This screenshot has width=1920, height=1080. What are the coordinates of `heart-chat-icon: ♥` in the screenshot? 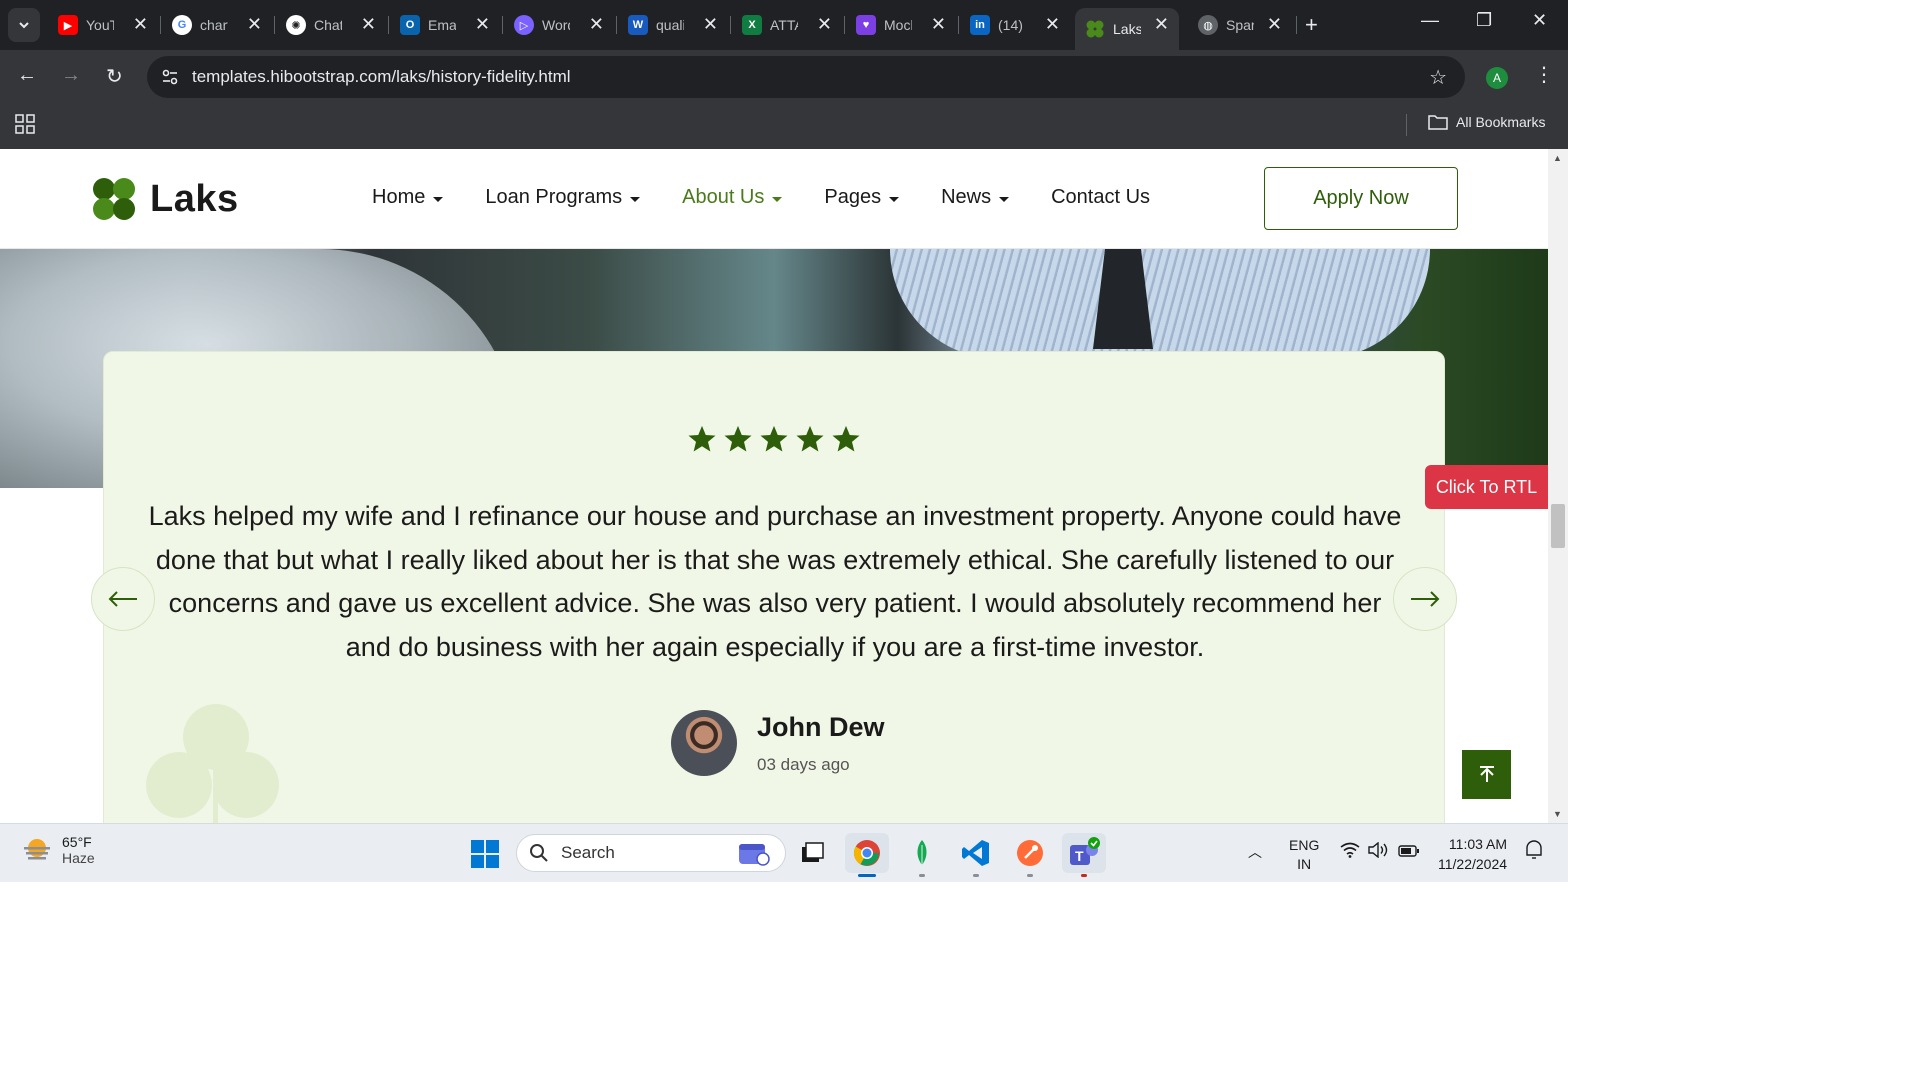 It's located at (866, 25).